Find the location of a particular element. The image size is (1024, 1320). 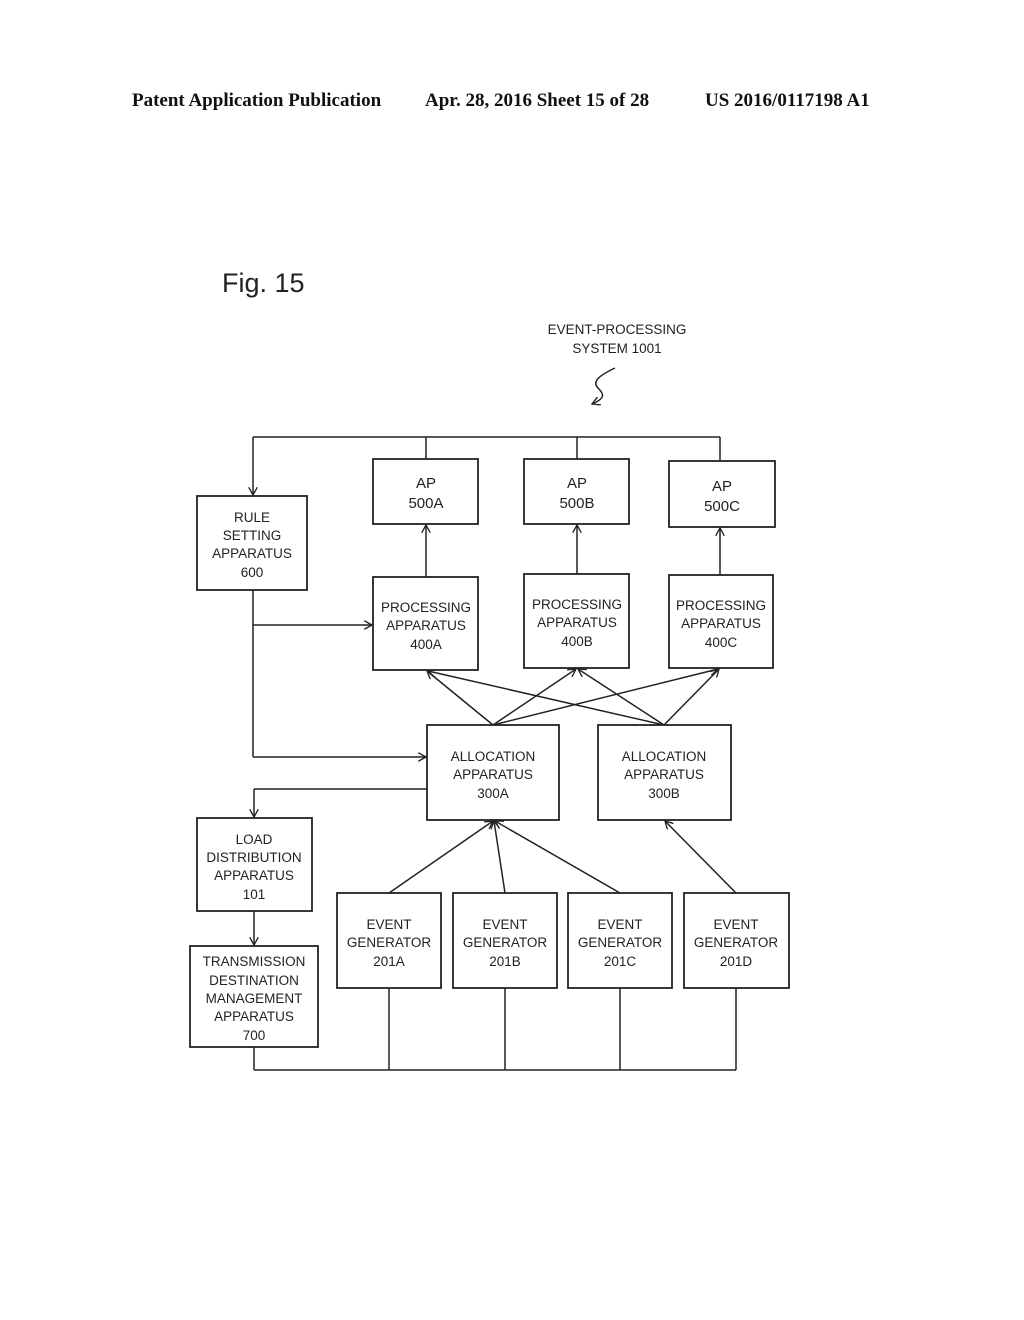

allocation-apparatus-300a: ALLOCATION APPARATUS 300A is located at coordinates (493, 772).